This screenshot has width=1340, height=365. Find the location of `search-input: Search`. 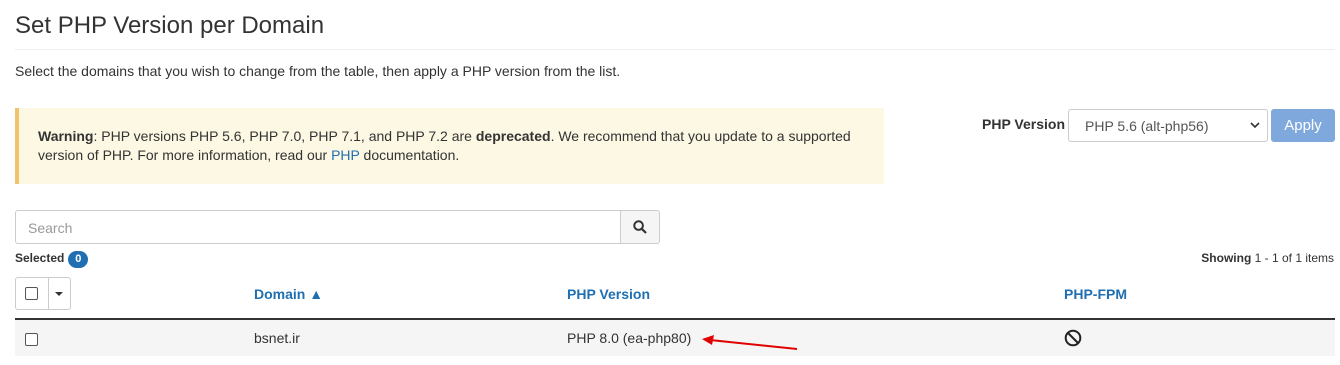

search-input: Search is located at coordinates (318, 227).